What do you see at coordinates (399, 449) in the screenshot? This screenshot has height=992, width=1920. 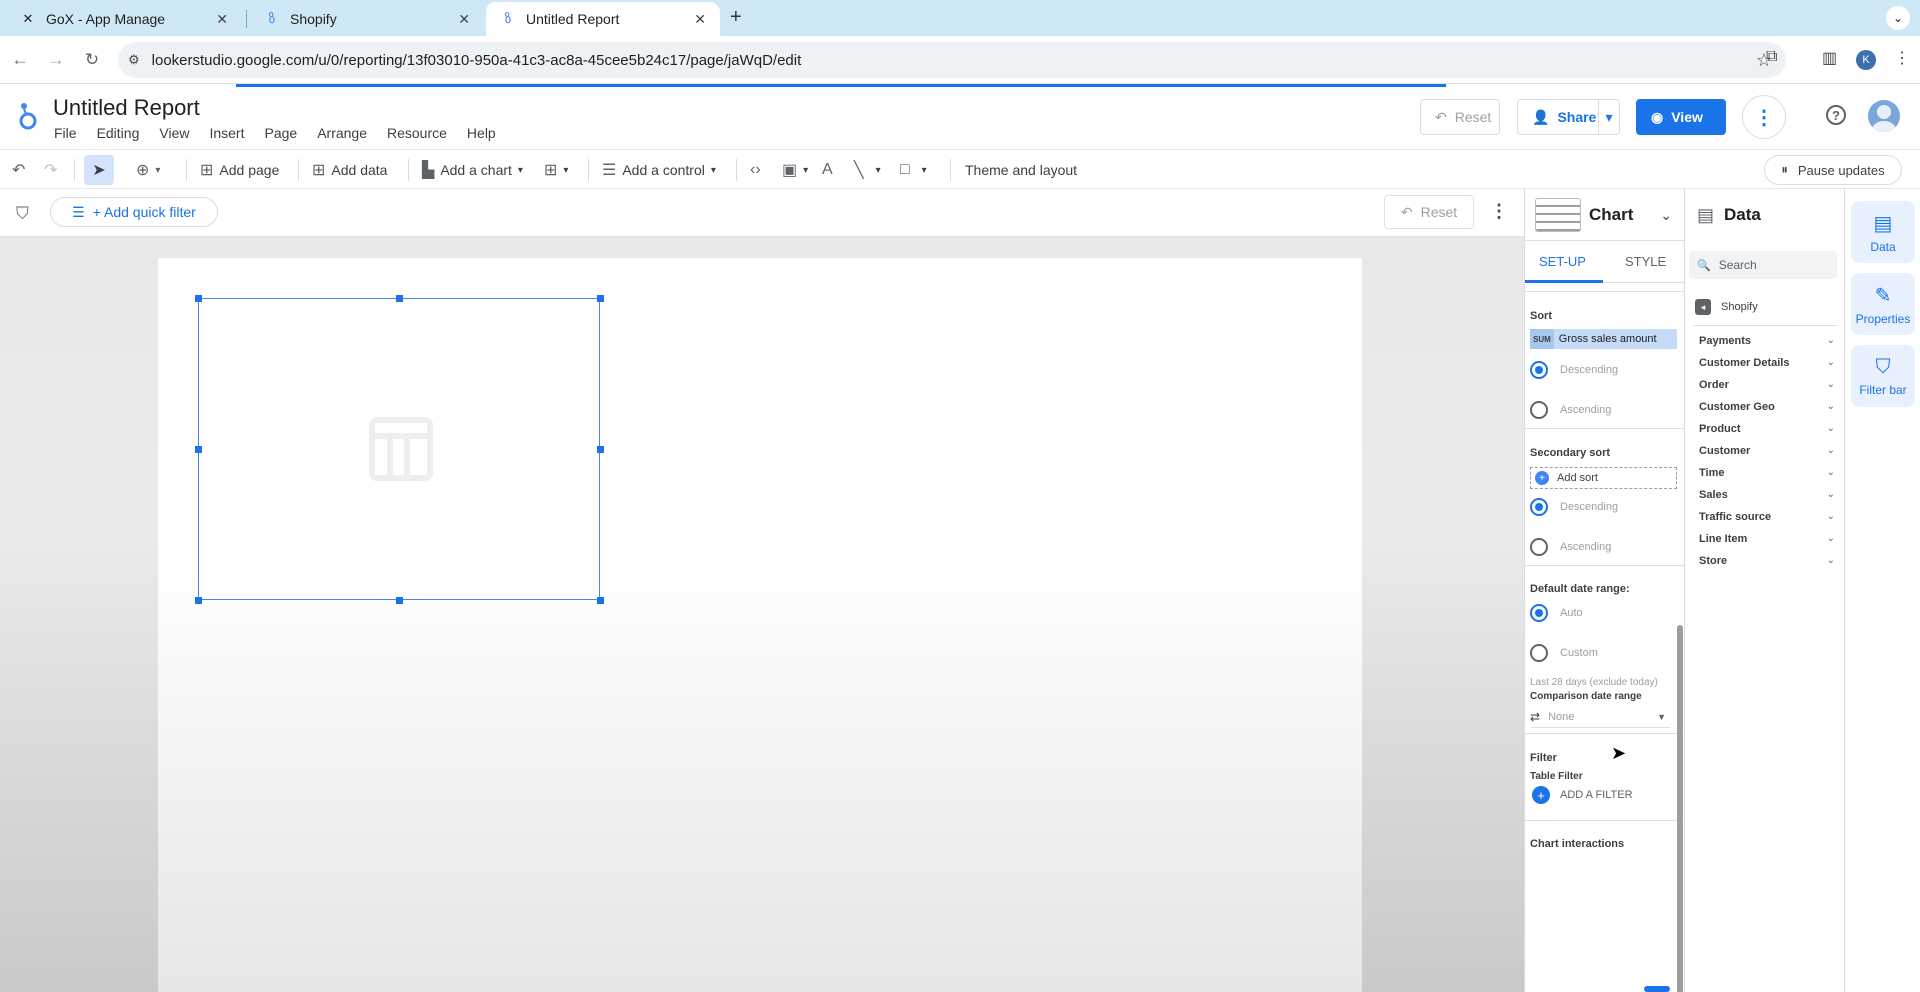 I see `selected-table-chart` at bounding box center [399, 449].